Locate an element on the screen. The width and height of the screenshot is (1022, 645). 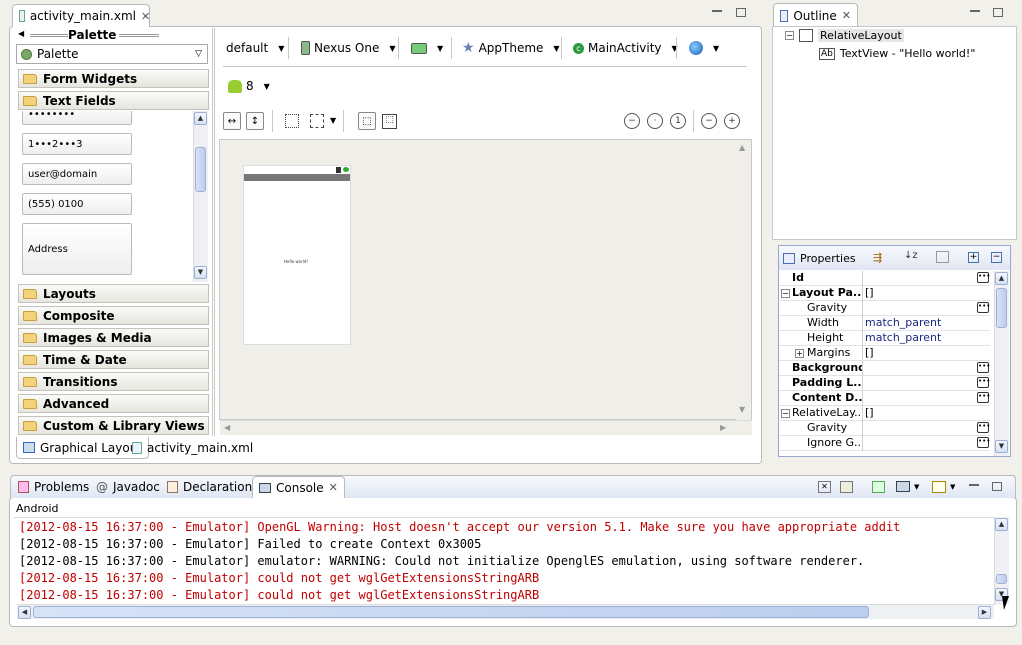
property-row: Content D... ••• is located at coordinates (884, 398).